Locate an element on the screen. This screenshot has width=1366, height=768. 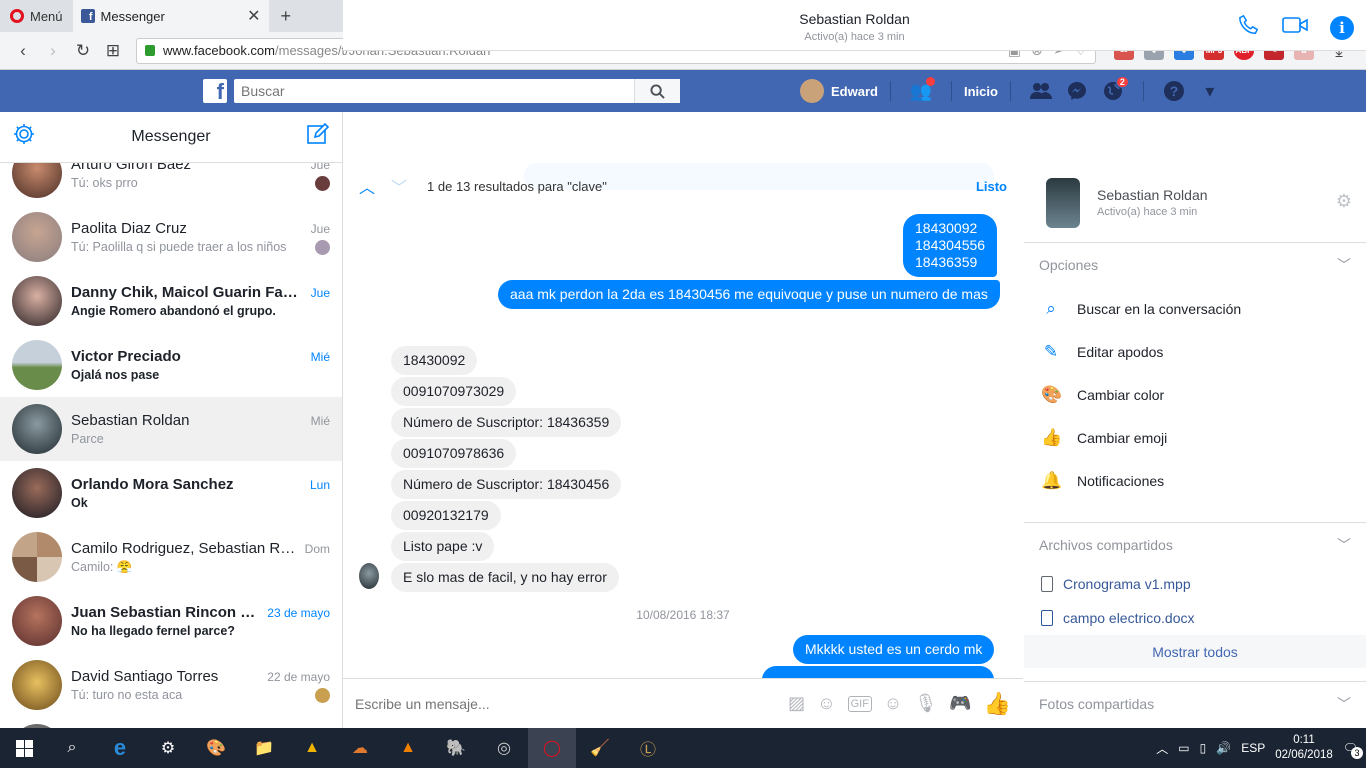
chrome-like-icon: ◎ is located at coordinates (504, 748).